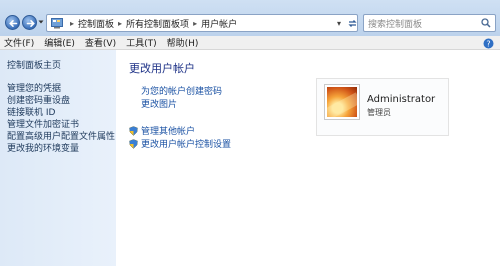 The image size is (500, 266). I want to click on refresh-button, so click(352, 23).